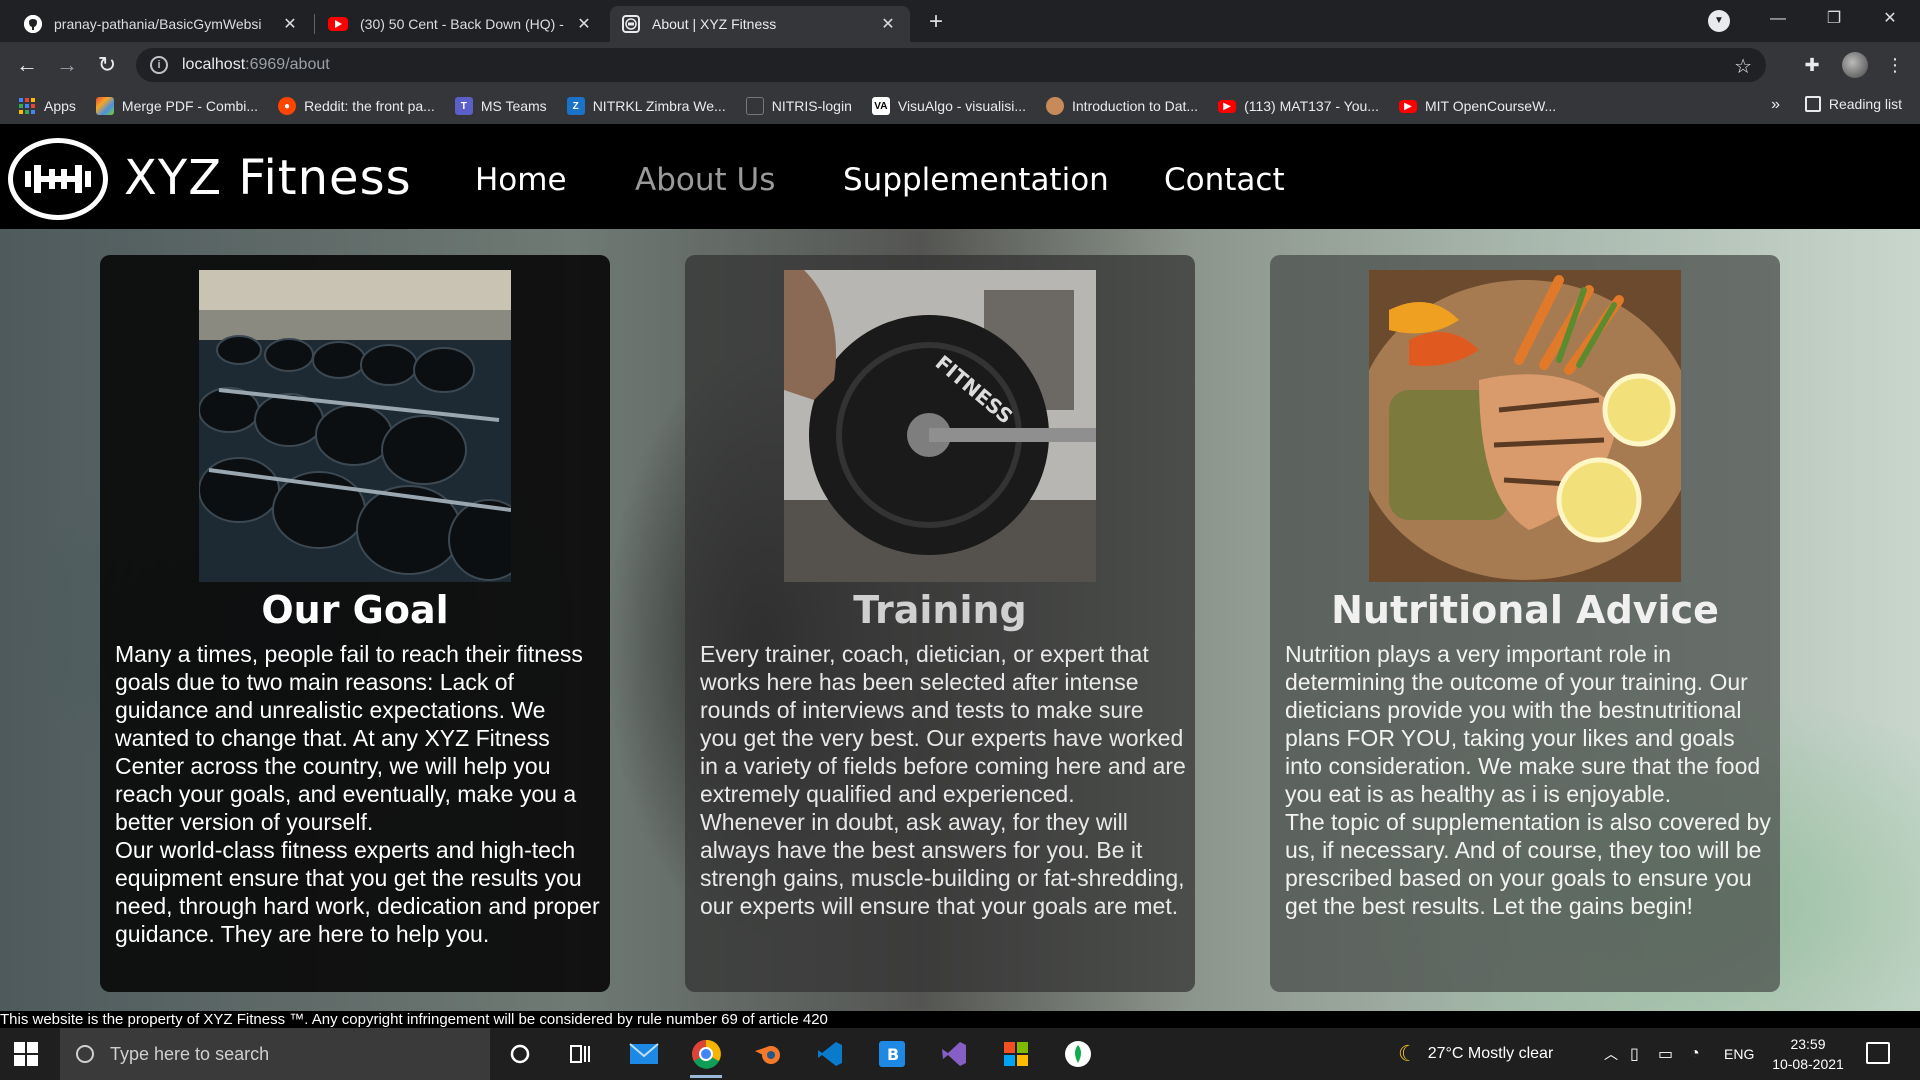  What do you see at coordinates (268, 178) in the screenshot?
I see `site-brand: XYZ Fitness` at bounding box center [268, 178].